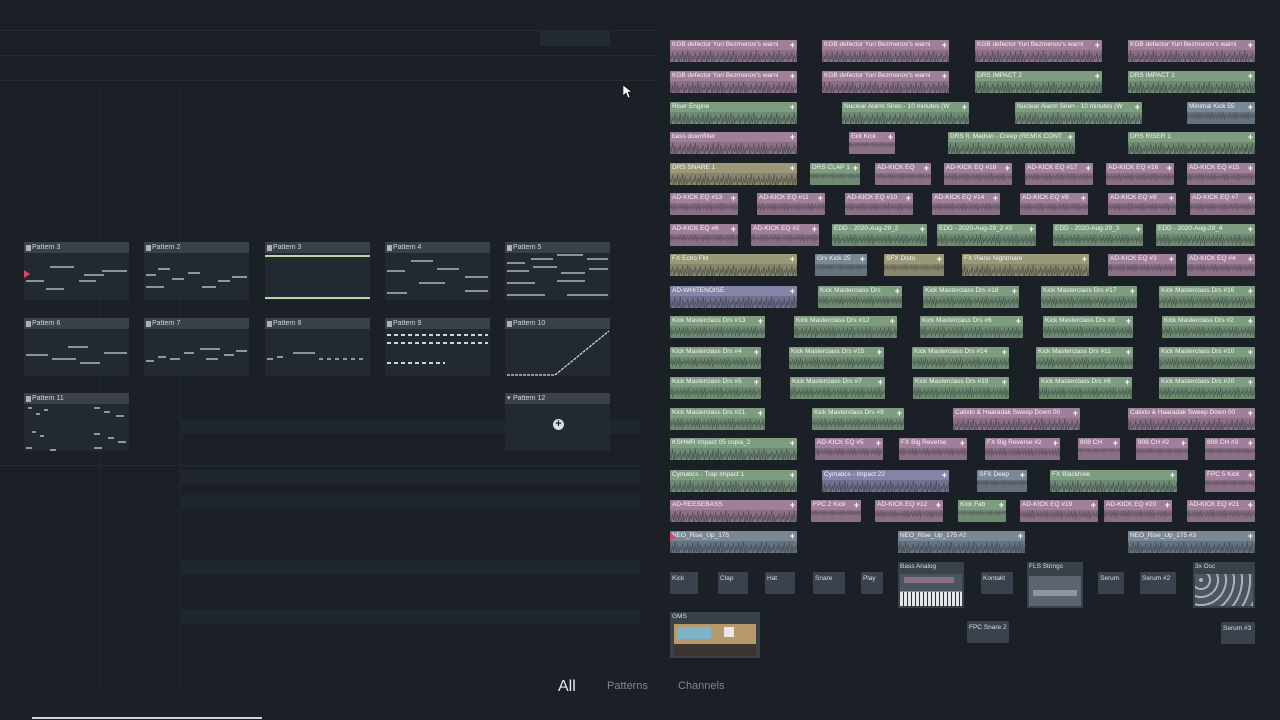 This screenshot has width=1280, height=720. What do you see at coordinates (986, 235) in the screenshot?
I see `playlist-clip: EDD - 2020-Aug-29_2 #2 +` at bounding box center [986, 235].